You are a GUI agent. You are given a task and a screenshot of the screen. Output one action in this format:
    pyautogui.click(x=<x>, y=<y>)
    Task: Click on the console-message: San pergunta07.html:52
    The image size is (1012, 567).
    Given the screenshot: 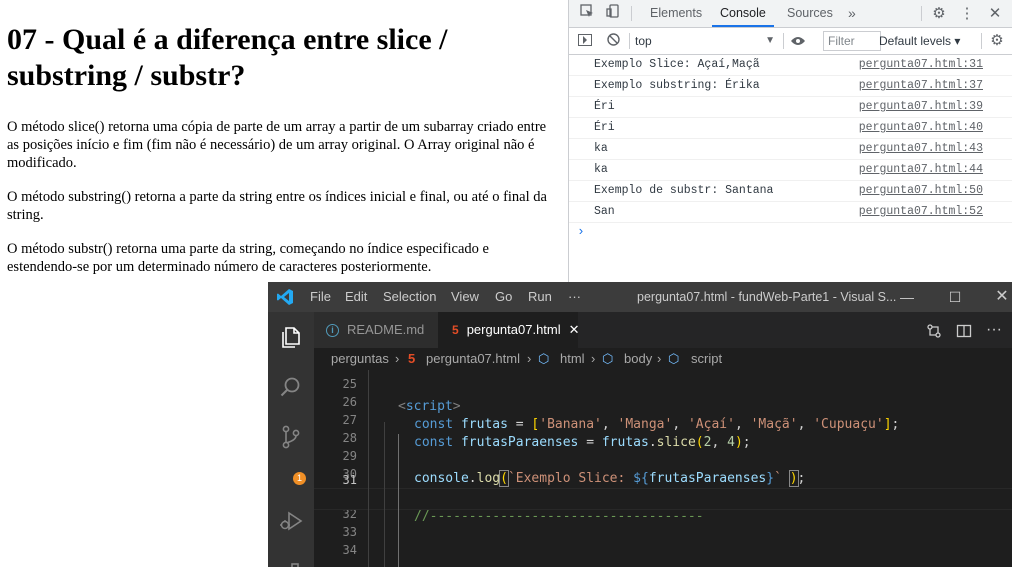 What is the action you would take?
    pyautogui.click(x=790, y=212)
    